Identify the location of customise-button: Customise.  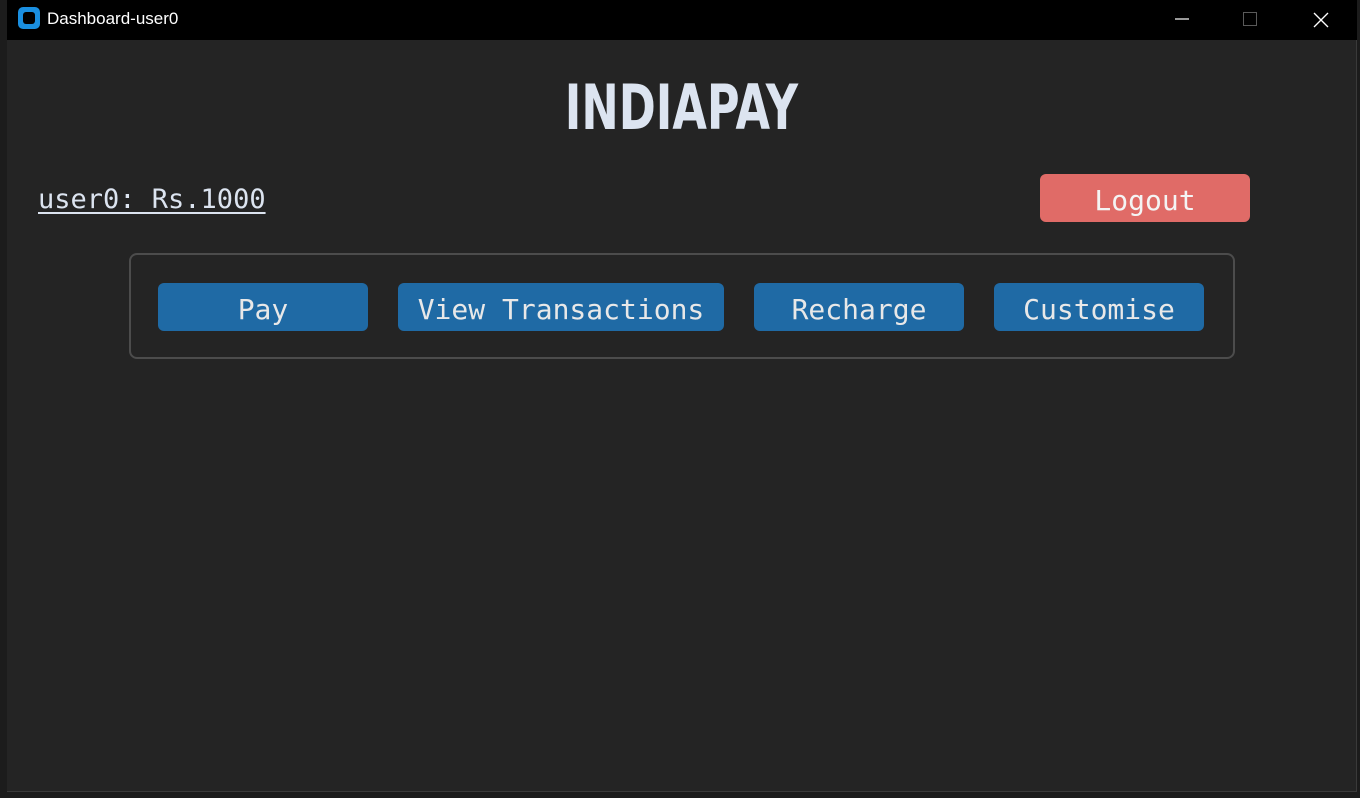
(1099, 307).